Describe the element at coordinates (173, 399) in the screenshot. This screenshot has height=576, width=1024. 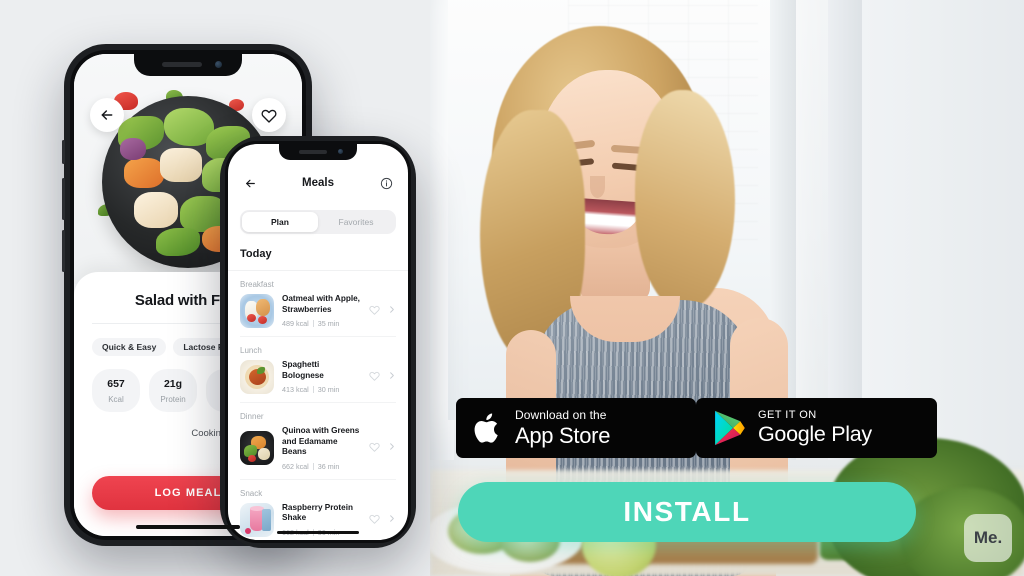
I see `macro-label: Protein` at that location.